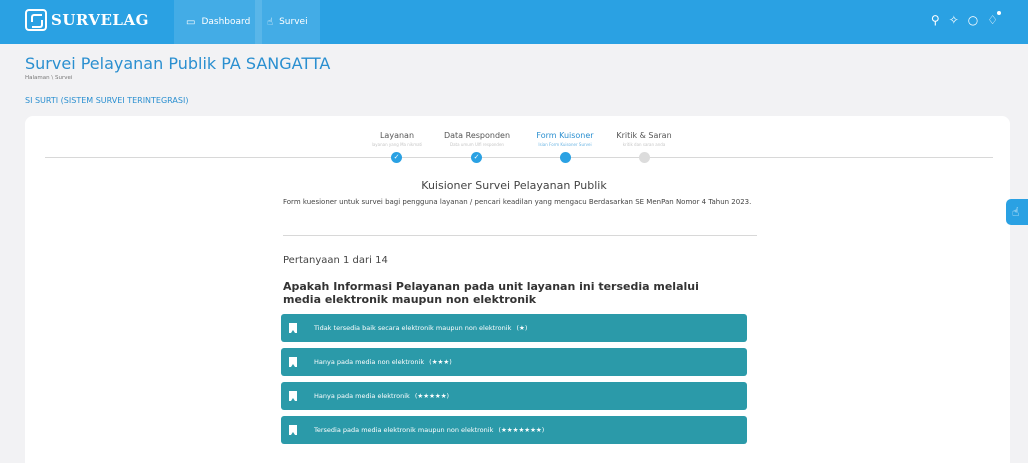 This screenshot has width=1028, height=463. Describe the element at coordinates (644, 157) in the screenshot. I see `step-pending-dot` at that location.